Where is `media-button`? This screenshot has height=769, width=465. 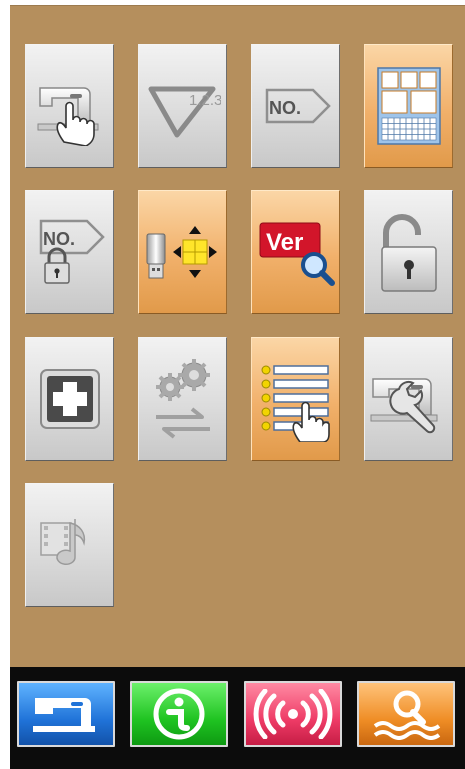
media-button is located at coordinates (69, 545).